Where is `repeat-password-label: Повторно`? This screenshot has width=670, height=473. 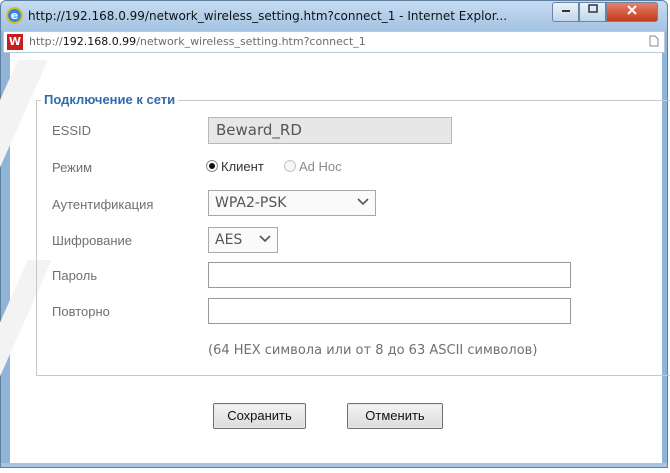
repeat-password-label: Повторно is located at coordinates (81, 311).